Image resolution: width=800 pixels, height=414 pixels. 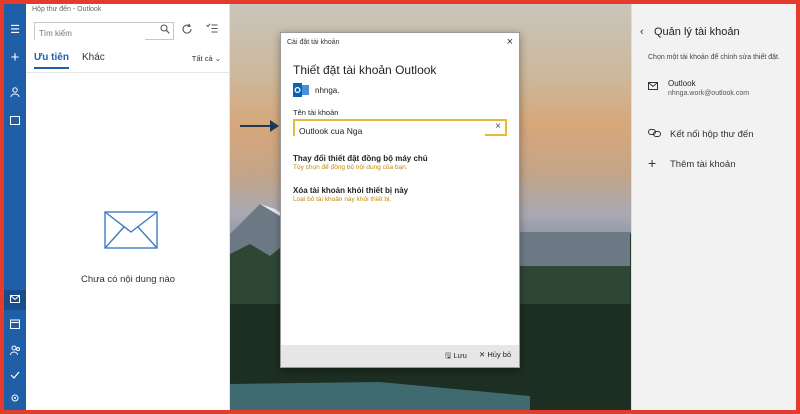 I want to click on account-name-field: ×, so click(x=400, y=128).